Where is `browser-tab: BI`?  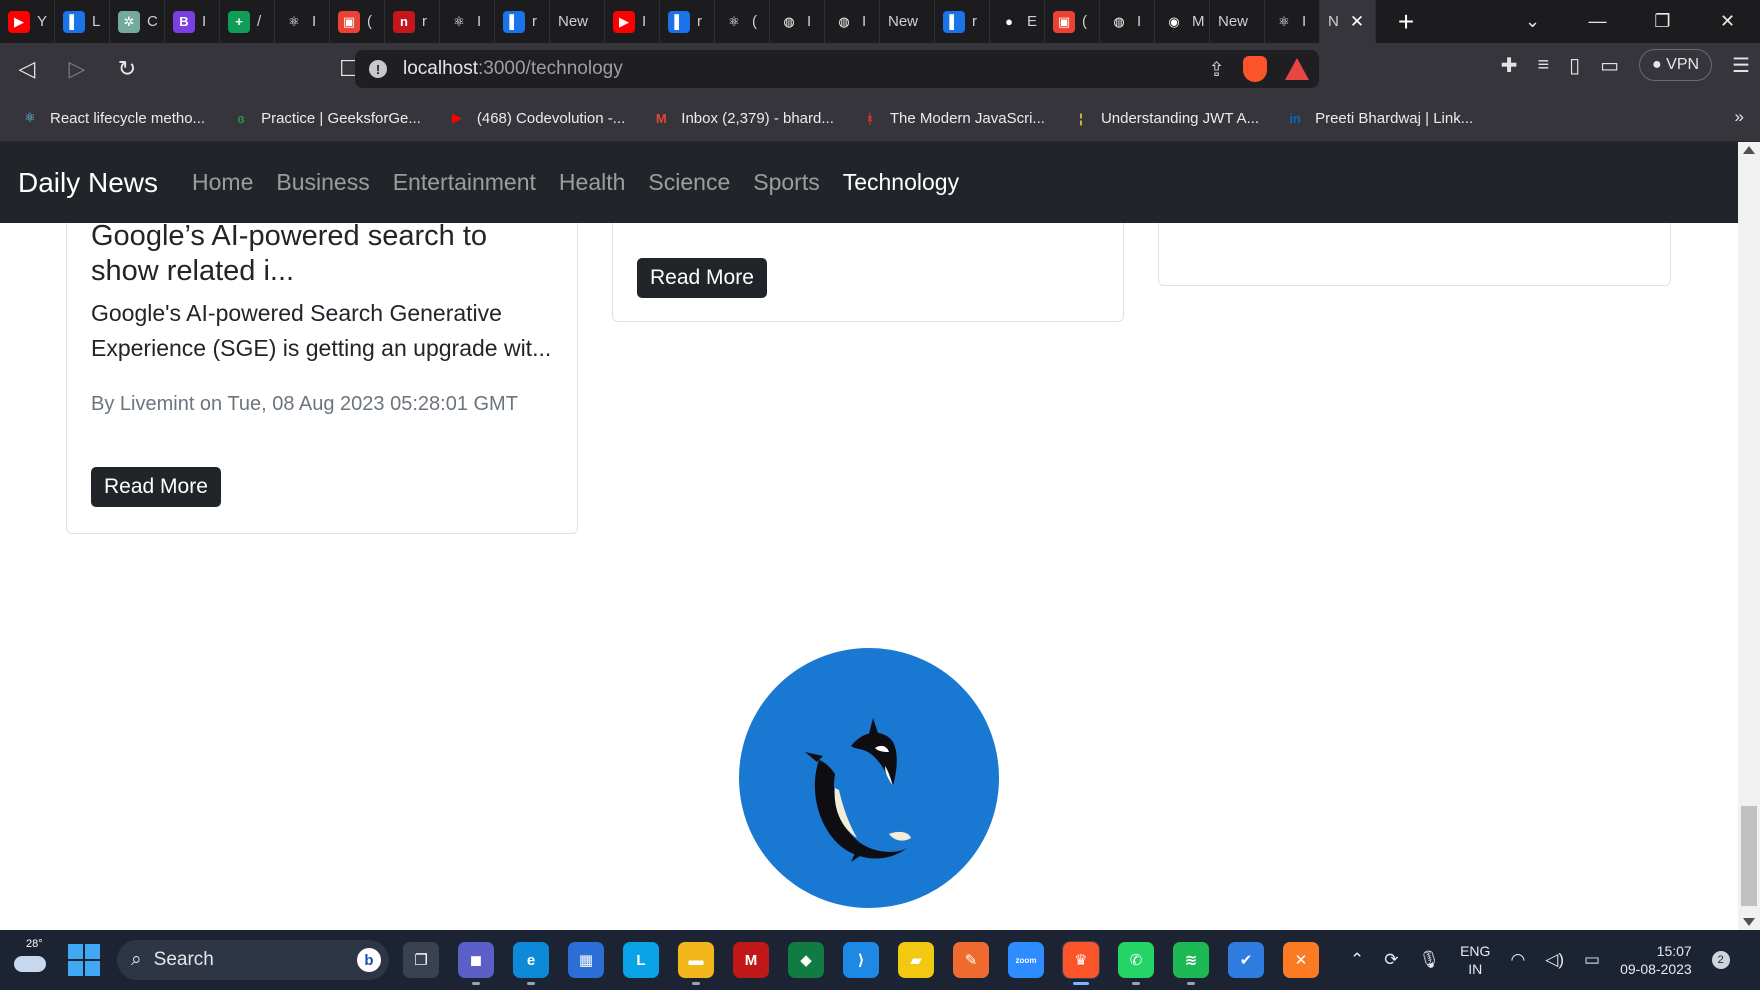 browser-tab: BI is located at coordinates (192, 21).